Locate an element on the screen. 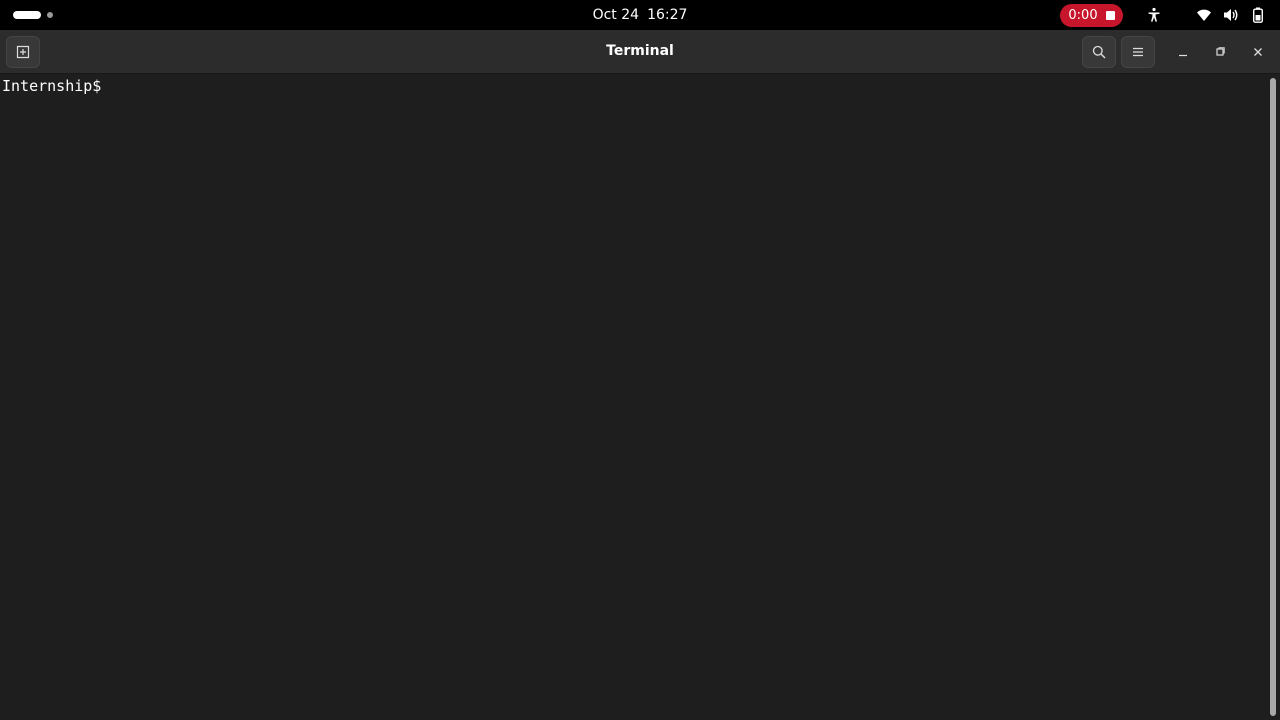 The image size is (1280, 720). scrollbar-thumb is located at coordinates (1273, 397).